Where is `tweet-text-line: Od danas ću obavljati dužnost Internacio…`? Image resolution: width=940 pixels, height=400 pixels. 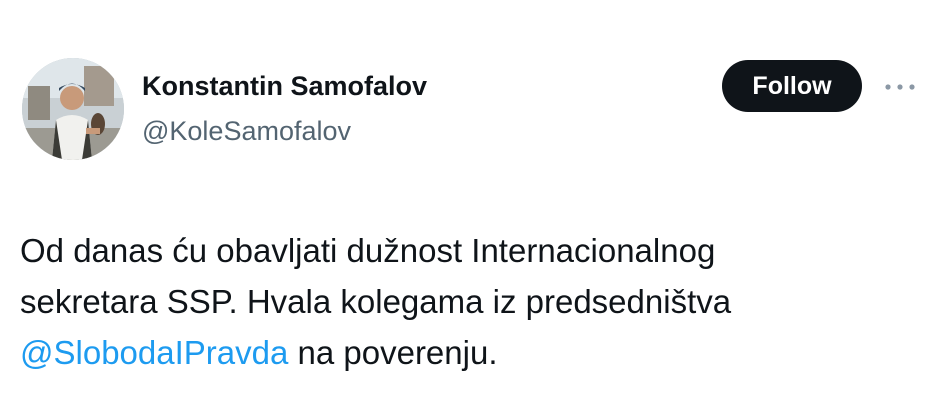 tweet-text-line: Od danas ću obavljati dužnost Internacio… is located at coordinates (368, 250).